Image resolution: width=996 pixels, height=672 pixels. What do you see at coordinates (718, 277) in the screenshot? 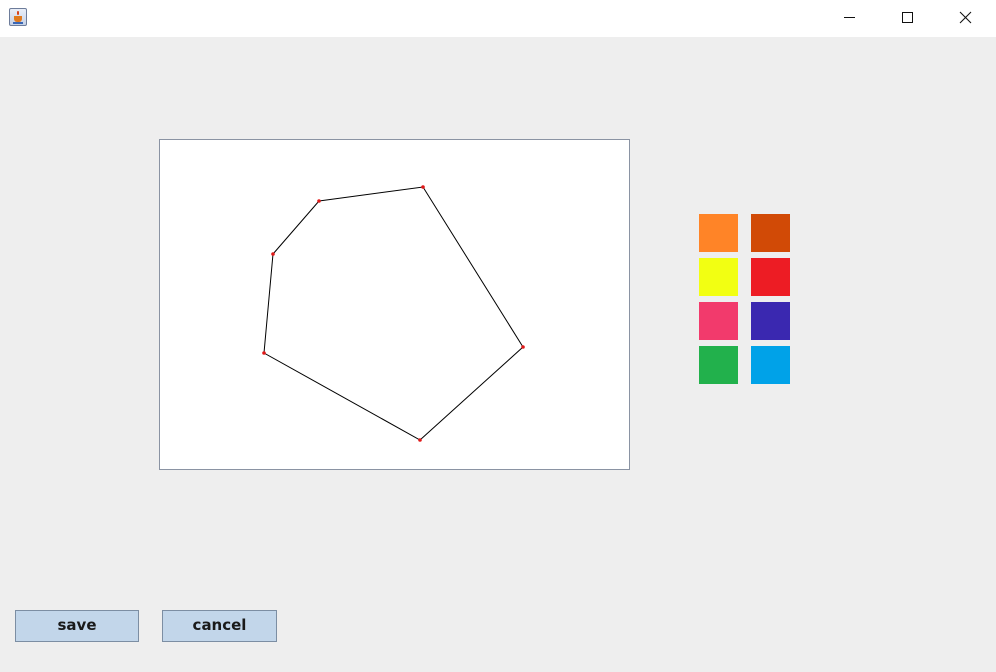
I see `color-swatch-yellow` at bounding box center [718, 277].